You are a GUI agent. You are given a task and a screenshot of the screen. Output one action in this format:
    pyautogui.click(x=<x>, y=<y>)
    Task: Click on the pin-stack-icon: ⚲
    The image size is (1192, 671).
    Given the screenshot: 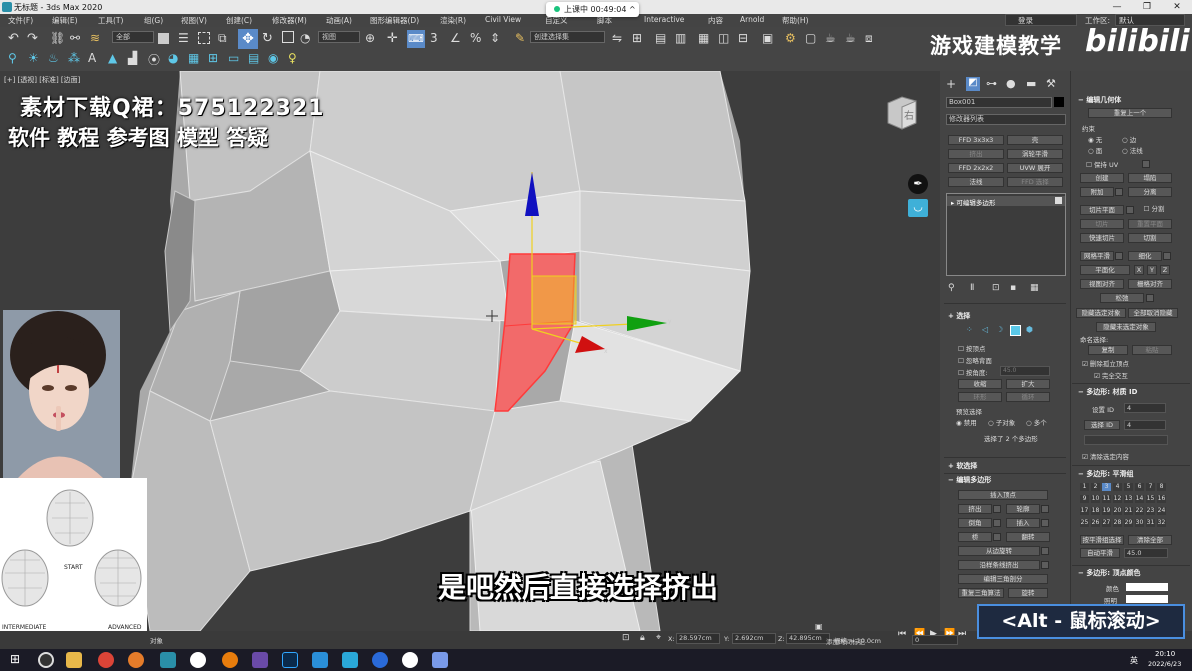 What is the action you would take?
    pyautogui.click(x=956, y=291)
    